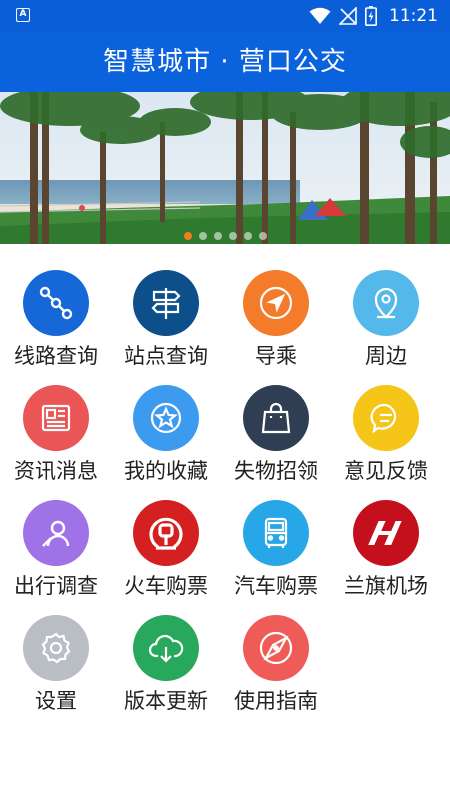 This screenshot has height=800, width=450. What do you see at coordinates (386, 533) in the screenshot?
I see `airport-logo-icon` at bounding box center [386, 533].